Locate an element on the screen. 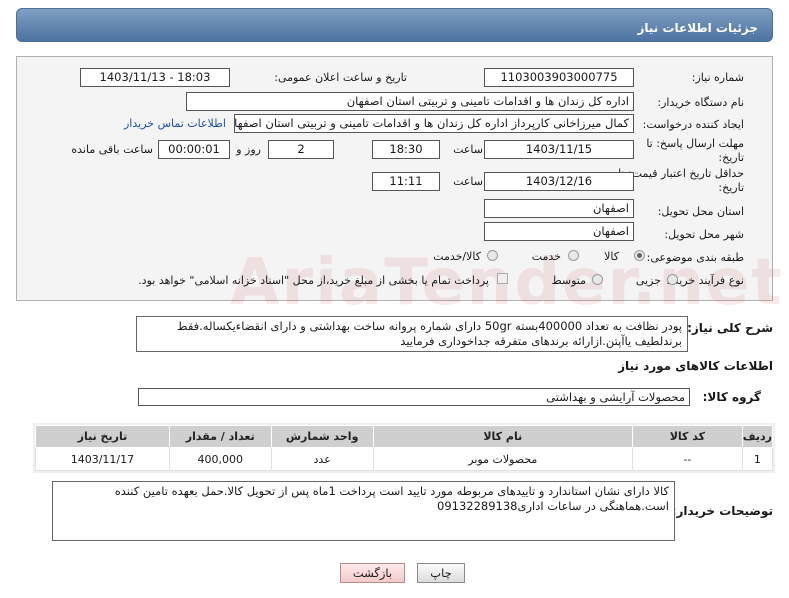 The height and width of the screenshot is (598, 789). province-field: اصفهان is located at coordinates (559, 208).